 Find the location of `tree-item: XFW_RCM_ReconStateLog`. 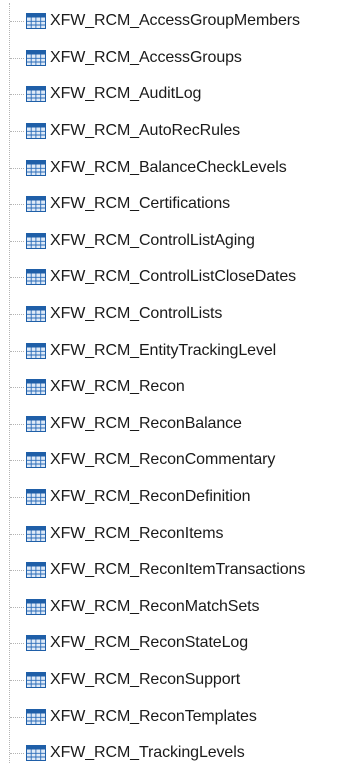

tree-item: XFW_RCM_ReconStateLog is located at coordinates (168, 643).